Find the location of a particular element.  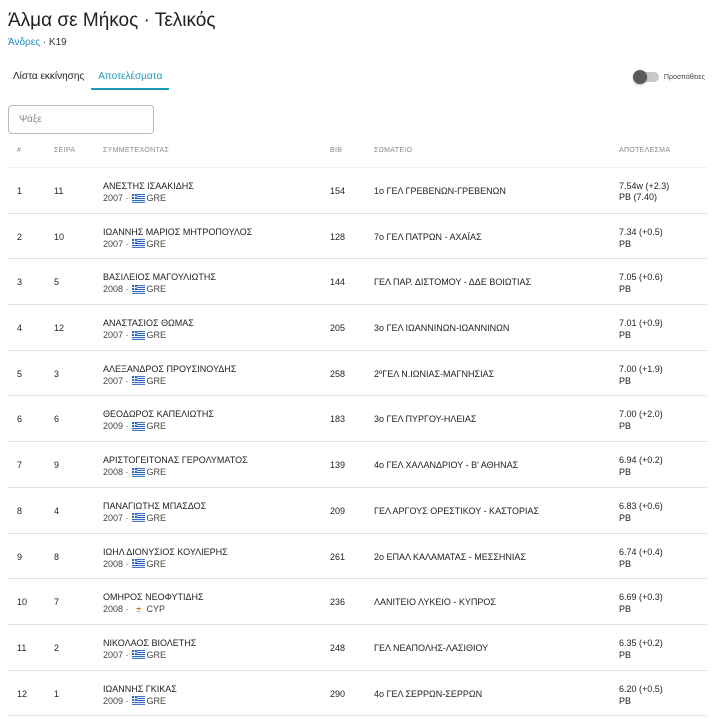

result-mark: 7.34 (+0.5) is located at coordinates (641, 231).